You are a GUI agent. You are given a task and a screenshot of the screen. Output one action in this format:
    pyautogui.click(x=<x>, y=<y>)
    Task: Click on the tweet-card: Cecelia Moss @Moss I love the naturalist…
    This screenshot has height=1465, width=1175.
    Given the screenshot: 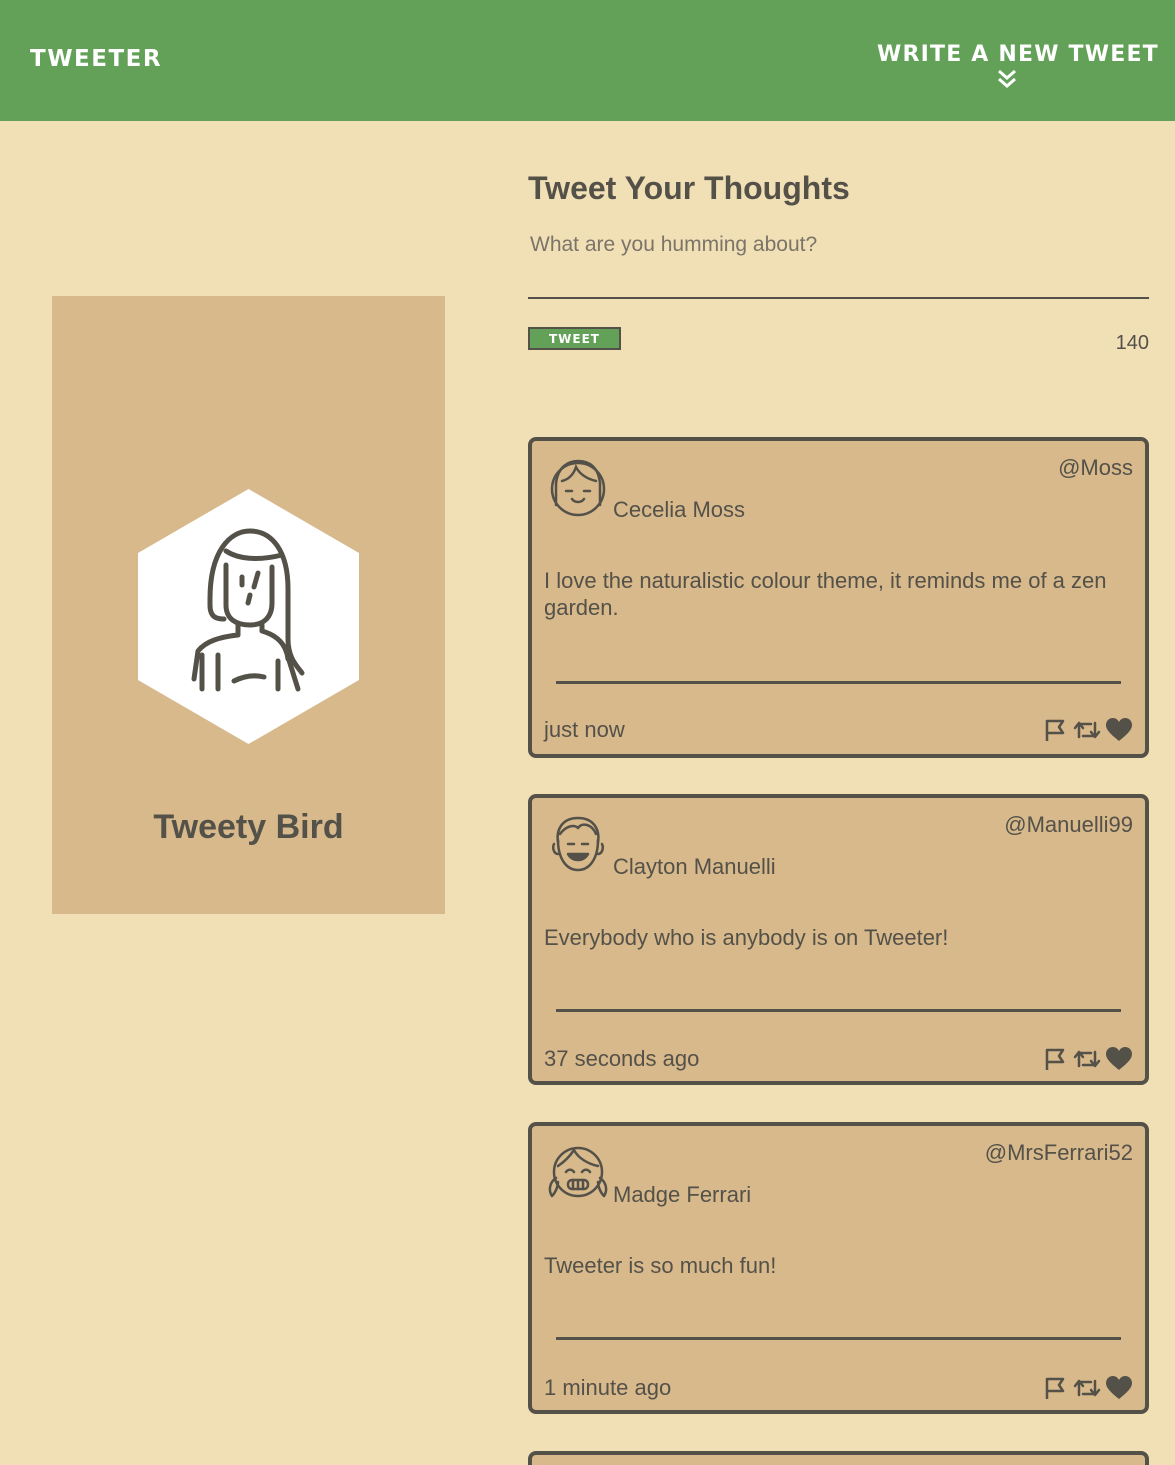 What is the action you would take?
    pyautogui.click(x=838, y=597)
    